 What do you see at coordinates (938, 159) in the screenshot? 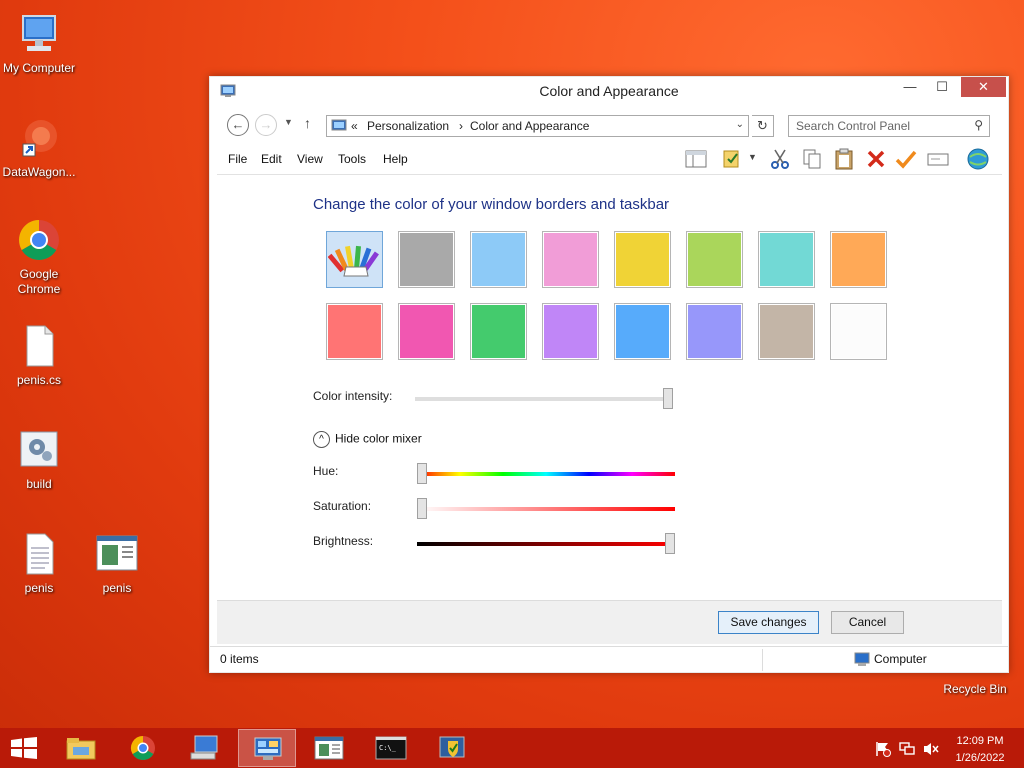
I see `rename-icon` at bounding box center [938, 159].